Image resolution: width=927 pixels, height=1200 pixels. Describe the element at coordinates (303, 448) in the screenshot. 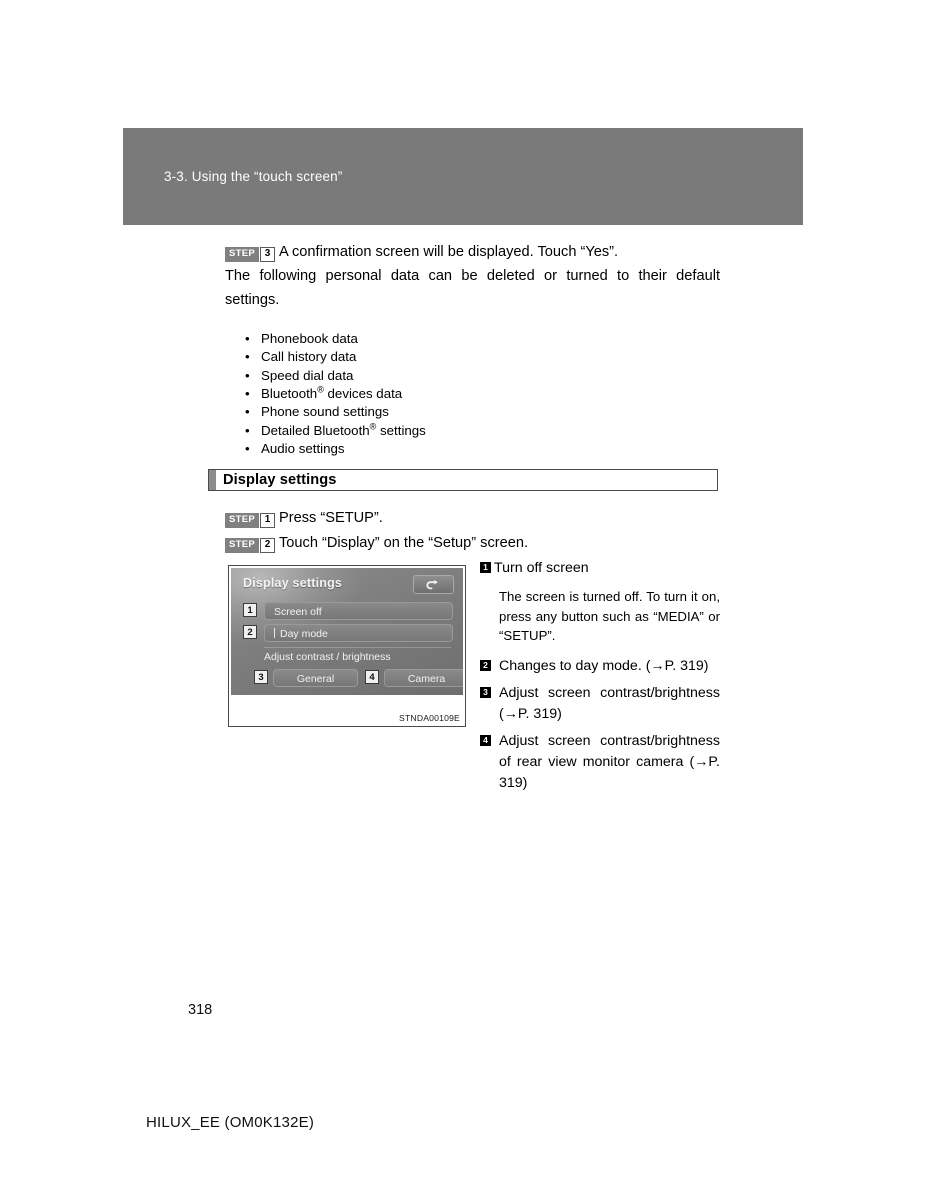

I see `list-item-label: Audio settings` at that location.